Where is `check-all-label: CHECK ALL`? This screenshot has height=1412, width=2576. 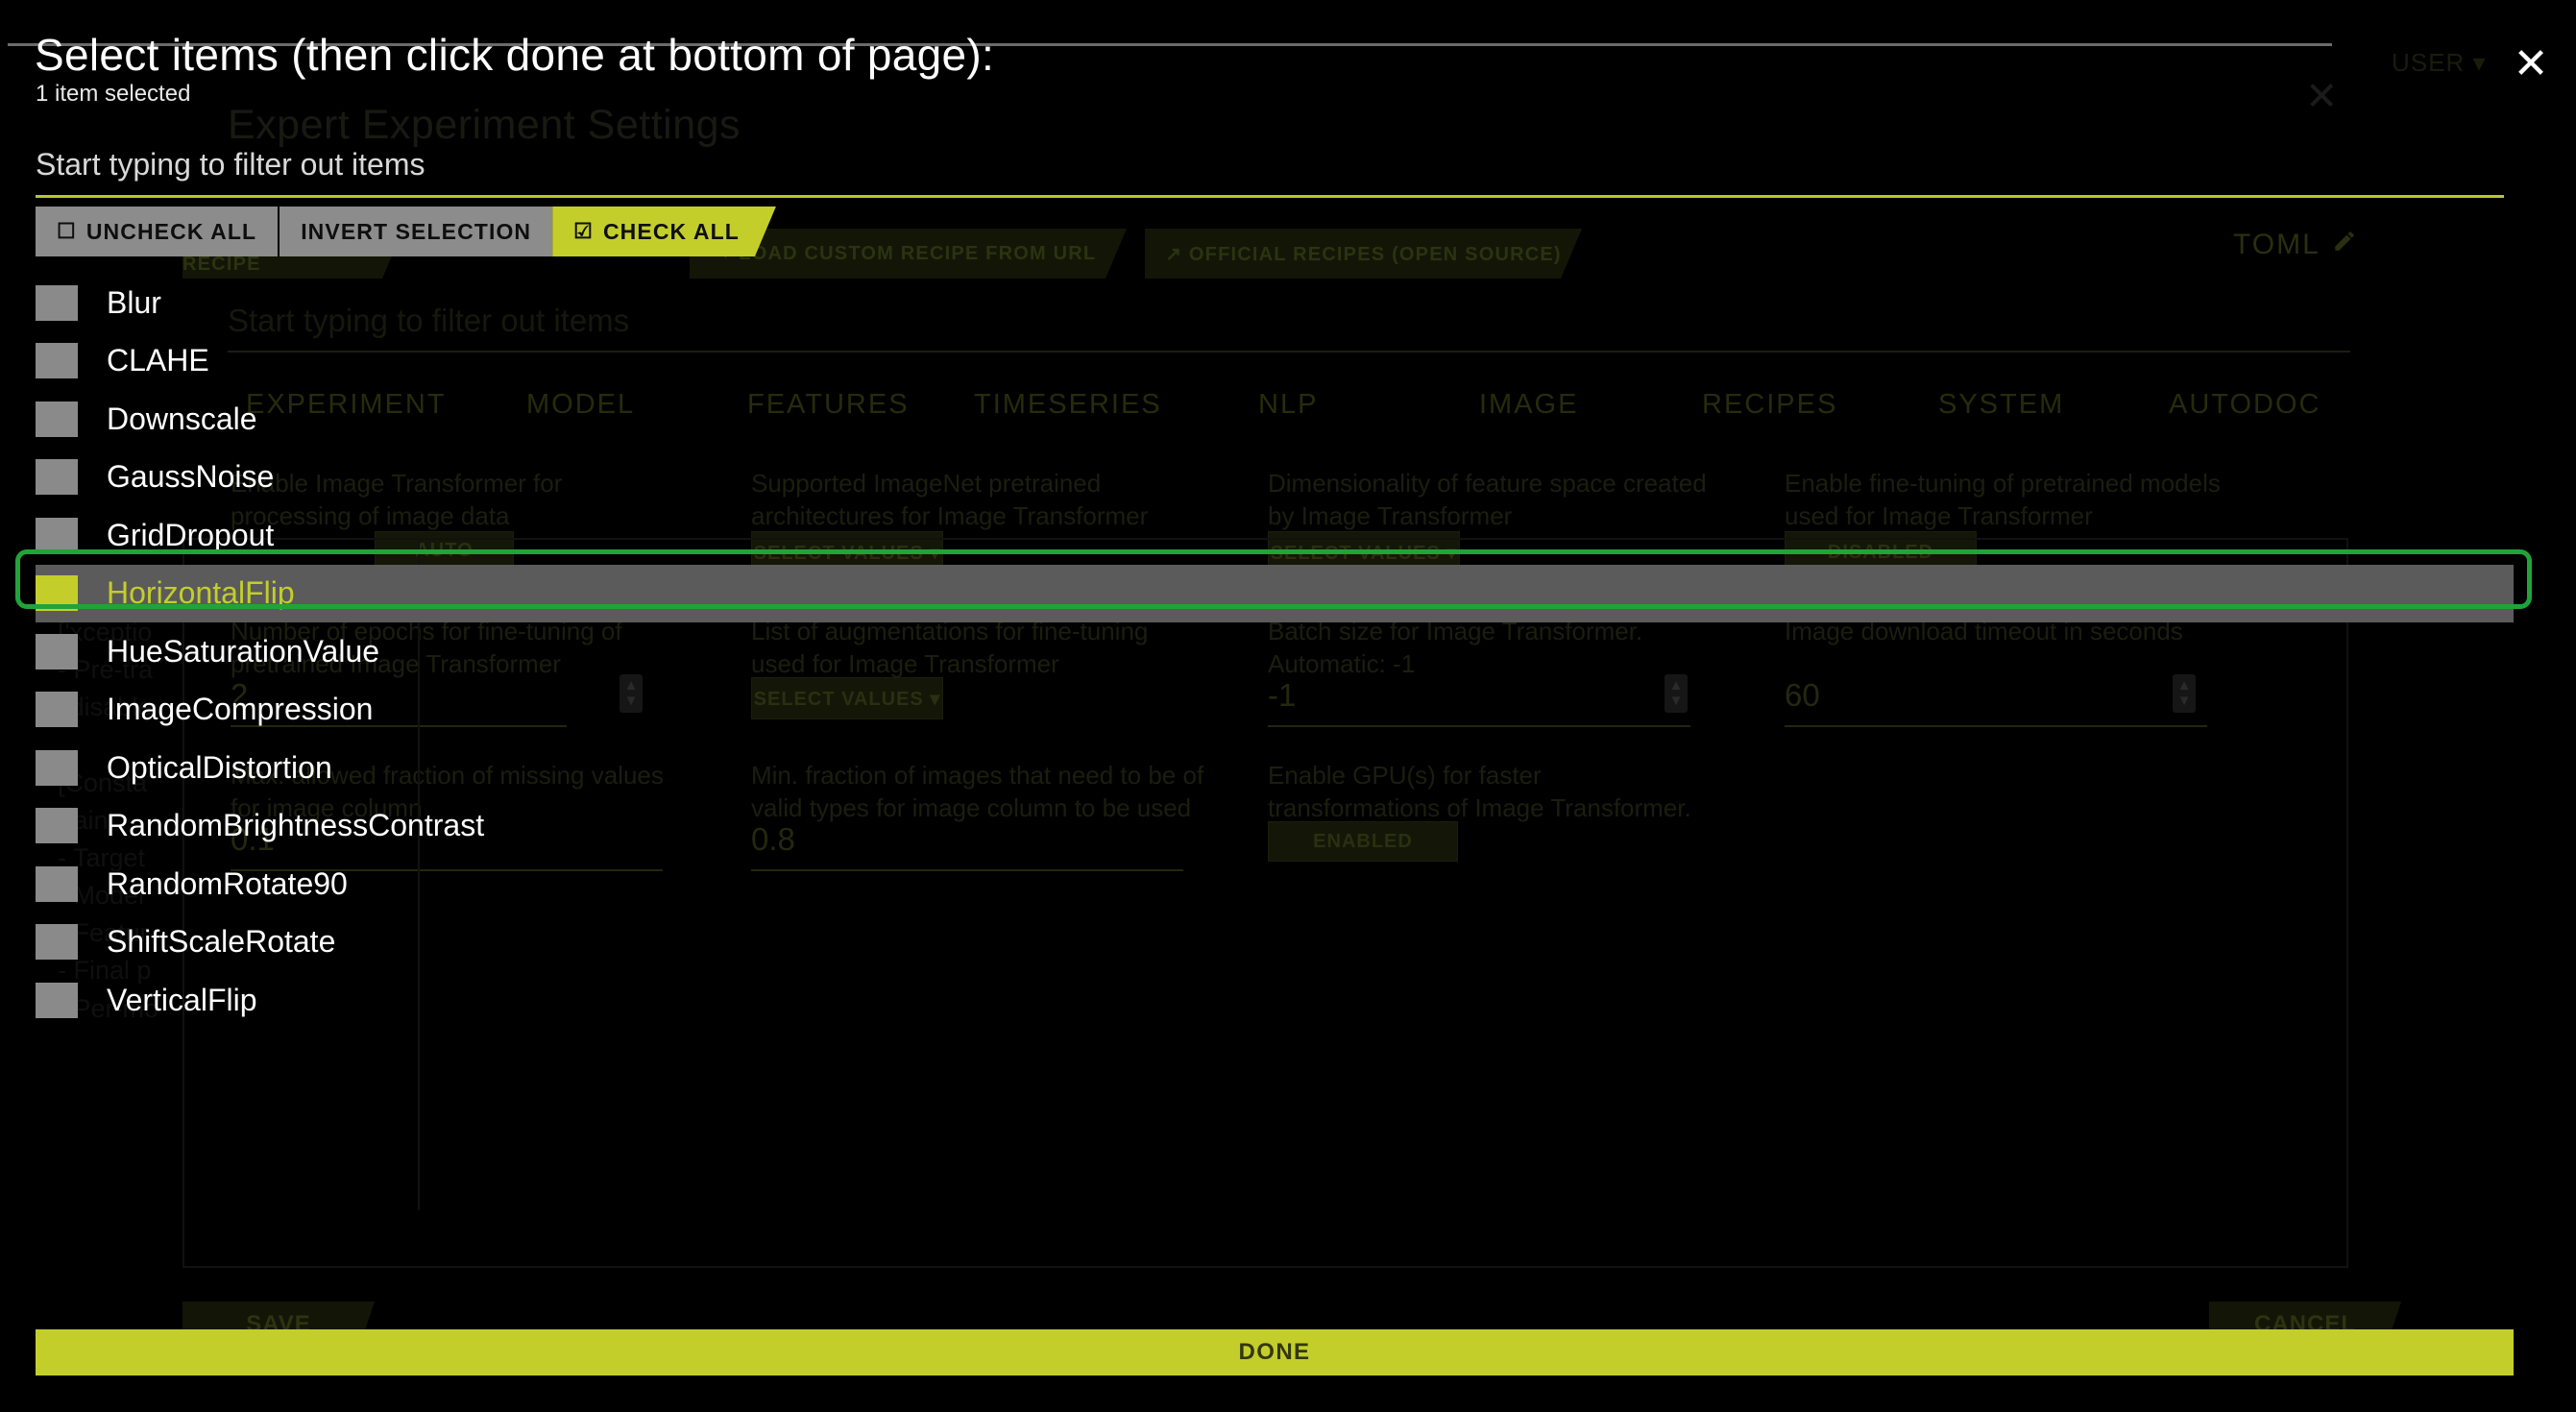 check-all-label: CHECK ALL is located at coordinates (671, 231).